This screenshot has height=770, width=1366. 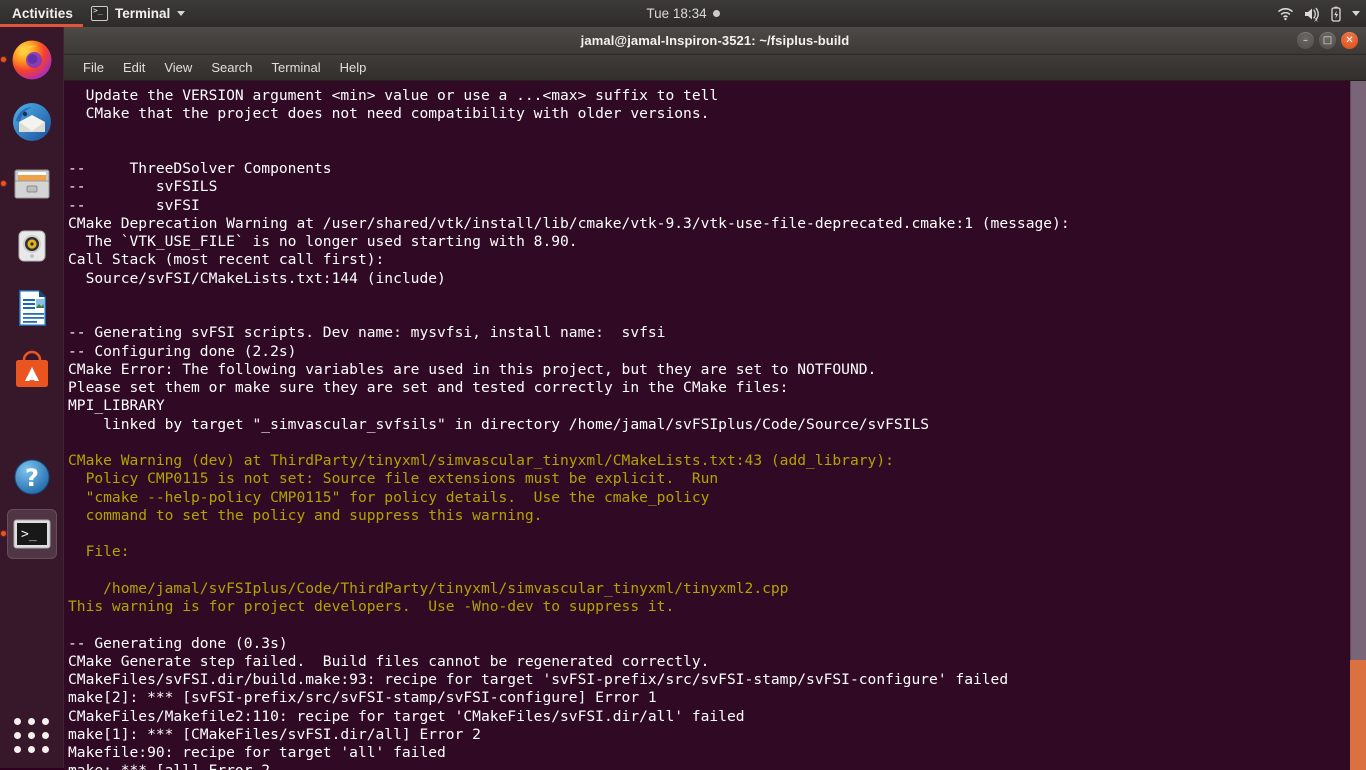 I want to click on terminal-line: -- ThreeDSolver Components, so click(x=200, y=168).